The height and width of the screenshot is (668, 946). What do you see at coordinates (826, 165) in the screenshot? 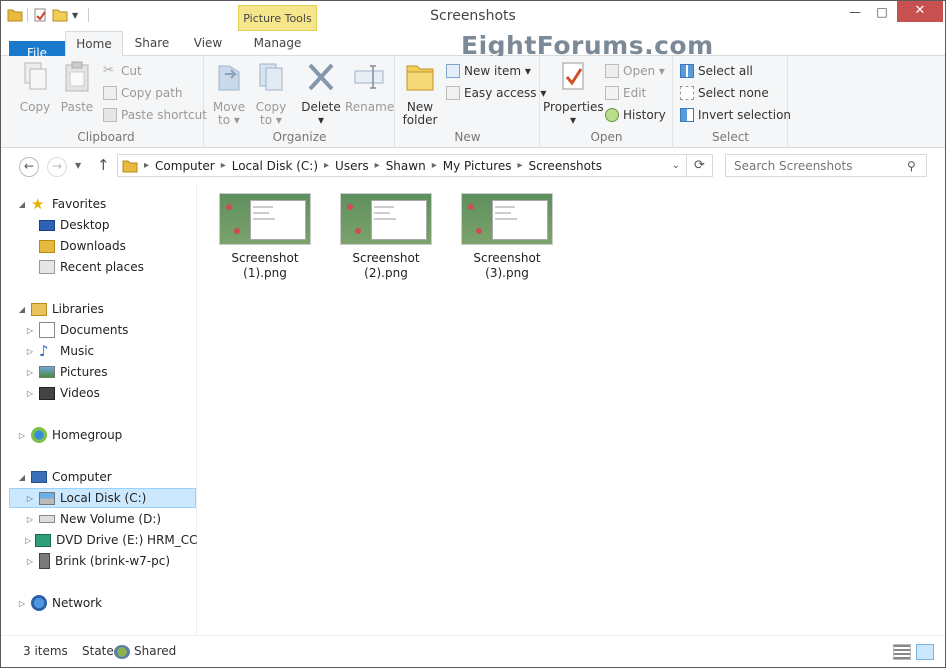
I see `search-input` at bounding box center [826, 165].